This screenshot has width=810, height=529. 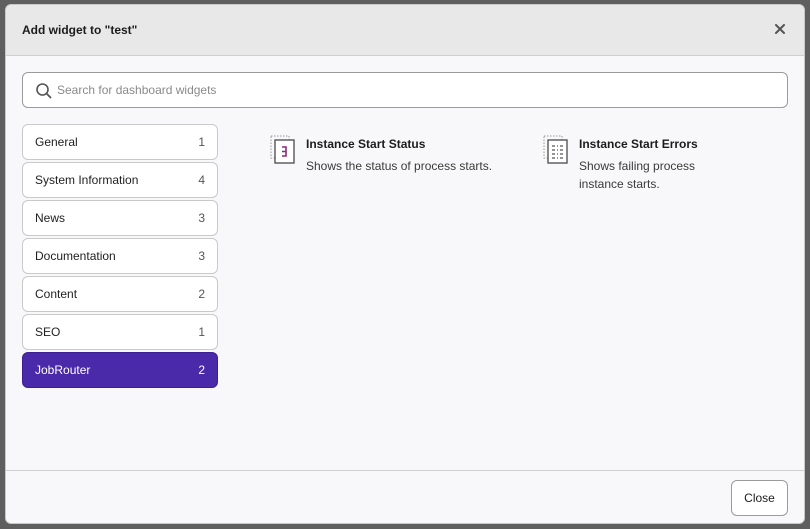 What do you see at coordinates (759, 498) in the screenshot?
I see `close-button: Close` at bounding box center [759, 498].